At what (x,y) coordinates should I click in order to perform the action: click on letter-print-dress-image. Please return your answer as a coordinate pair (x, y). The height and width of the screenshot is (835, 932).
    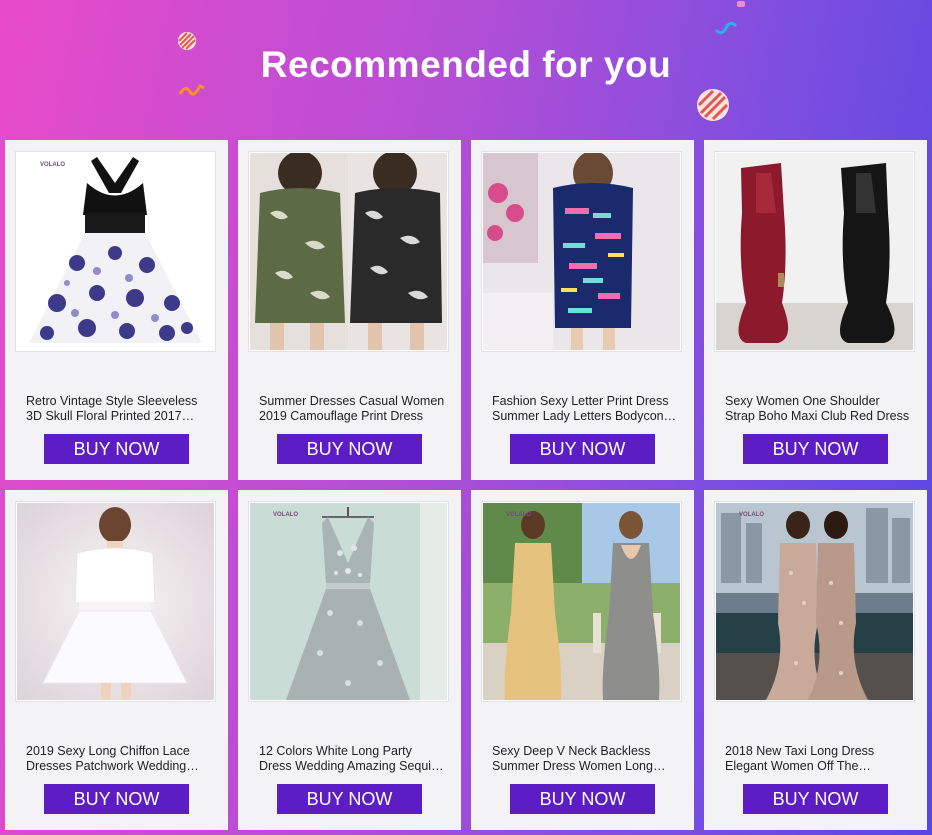
    Looking at the image, I should click on (581, 251).